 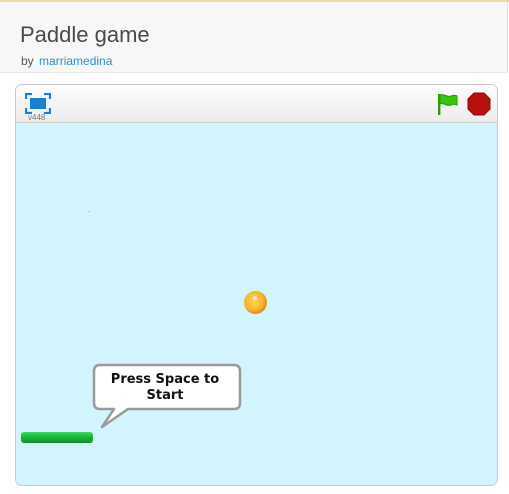 What do you see at coordinates (75, 61) in the screenshot?
I see `author-link: marriamedina` at bounding box center [75, 61].